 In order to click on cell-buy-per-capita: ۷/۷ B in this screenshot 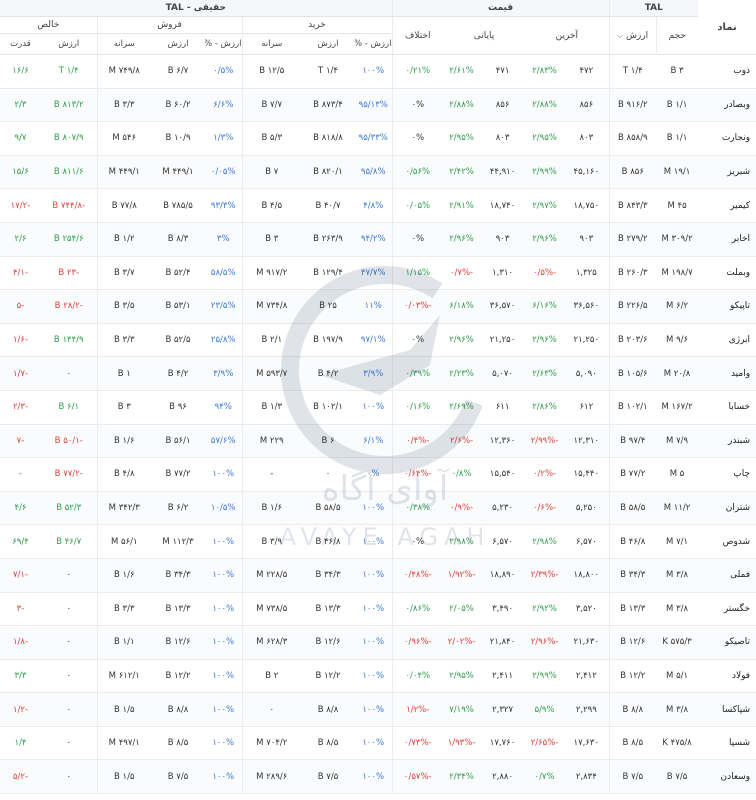, I will do `click(271, 105)`.